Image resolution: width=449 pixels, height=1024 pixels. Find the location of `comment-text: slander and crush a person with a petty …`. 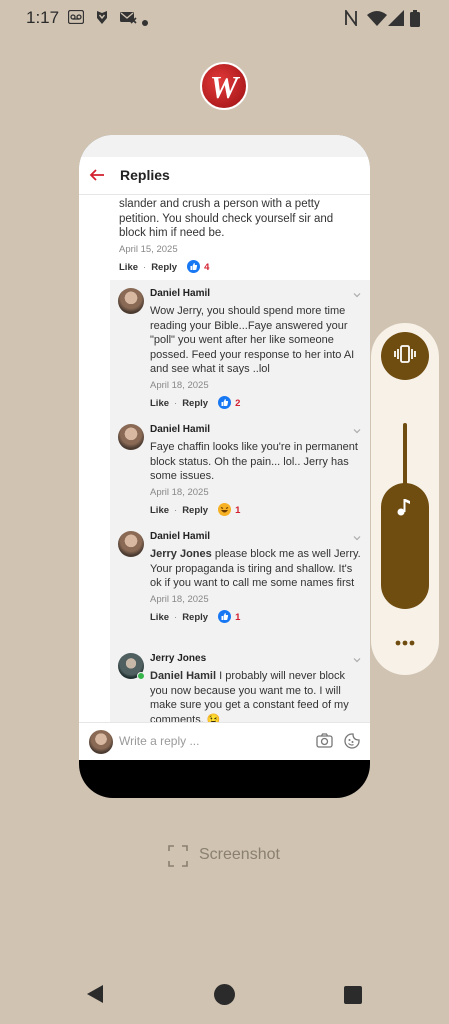

comment-text: slander and crush a person with a petty … is located at coordinates (226, 219).